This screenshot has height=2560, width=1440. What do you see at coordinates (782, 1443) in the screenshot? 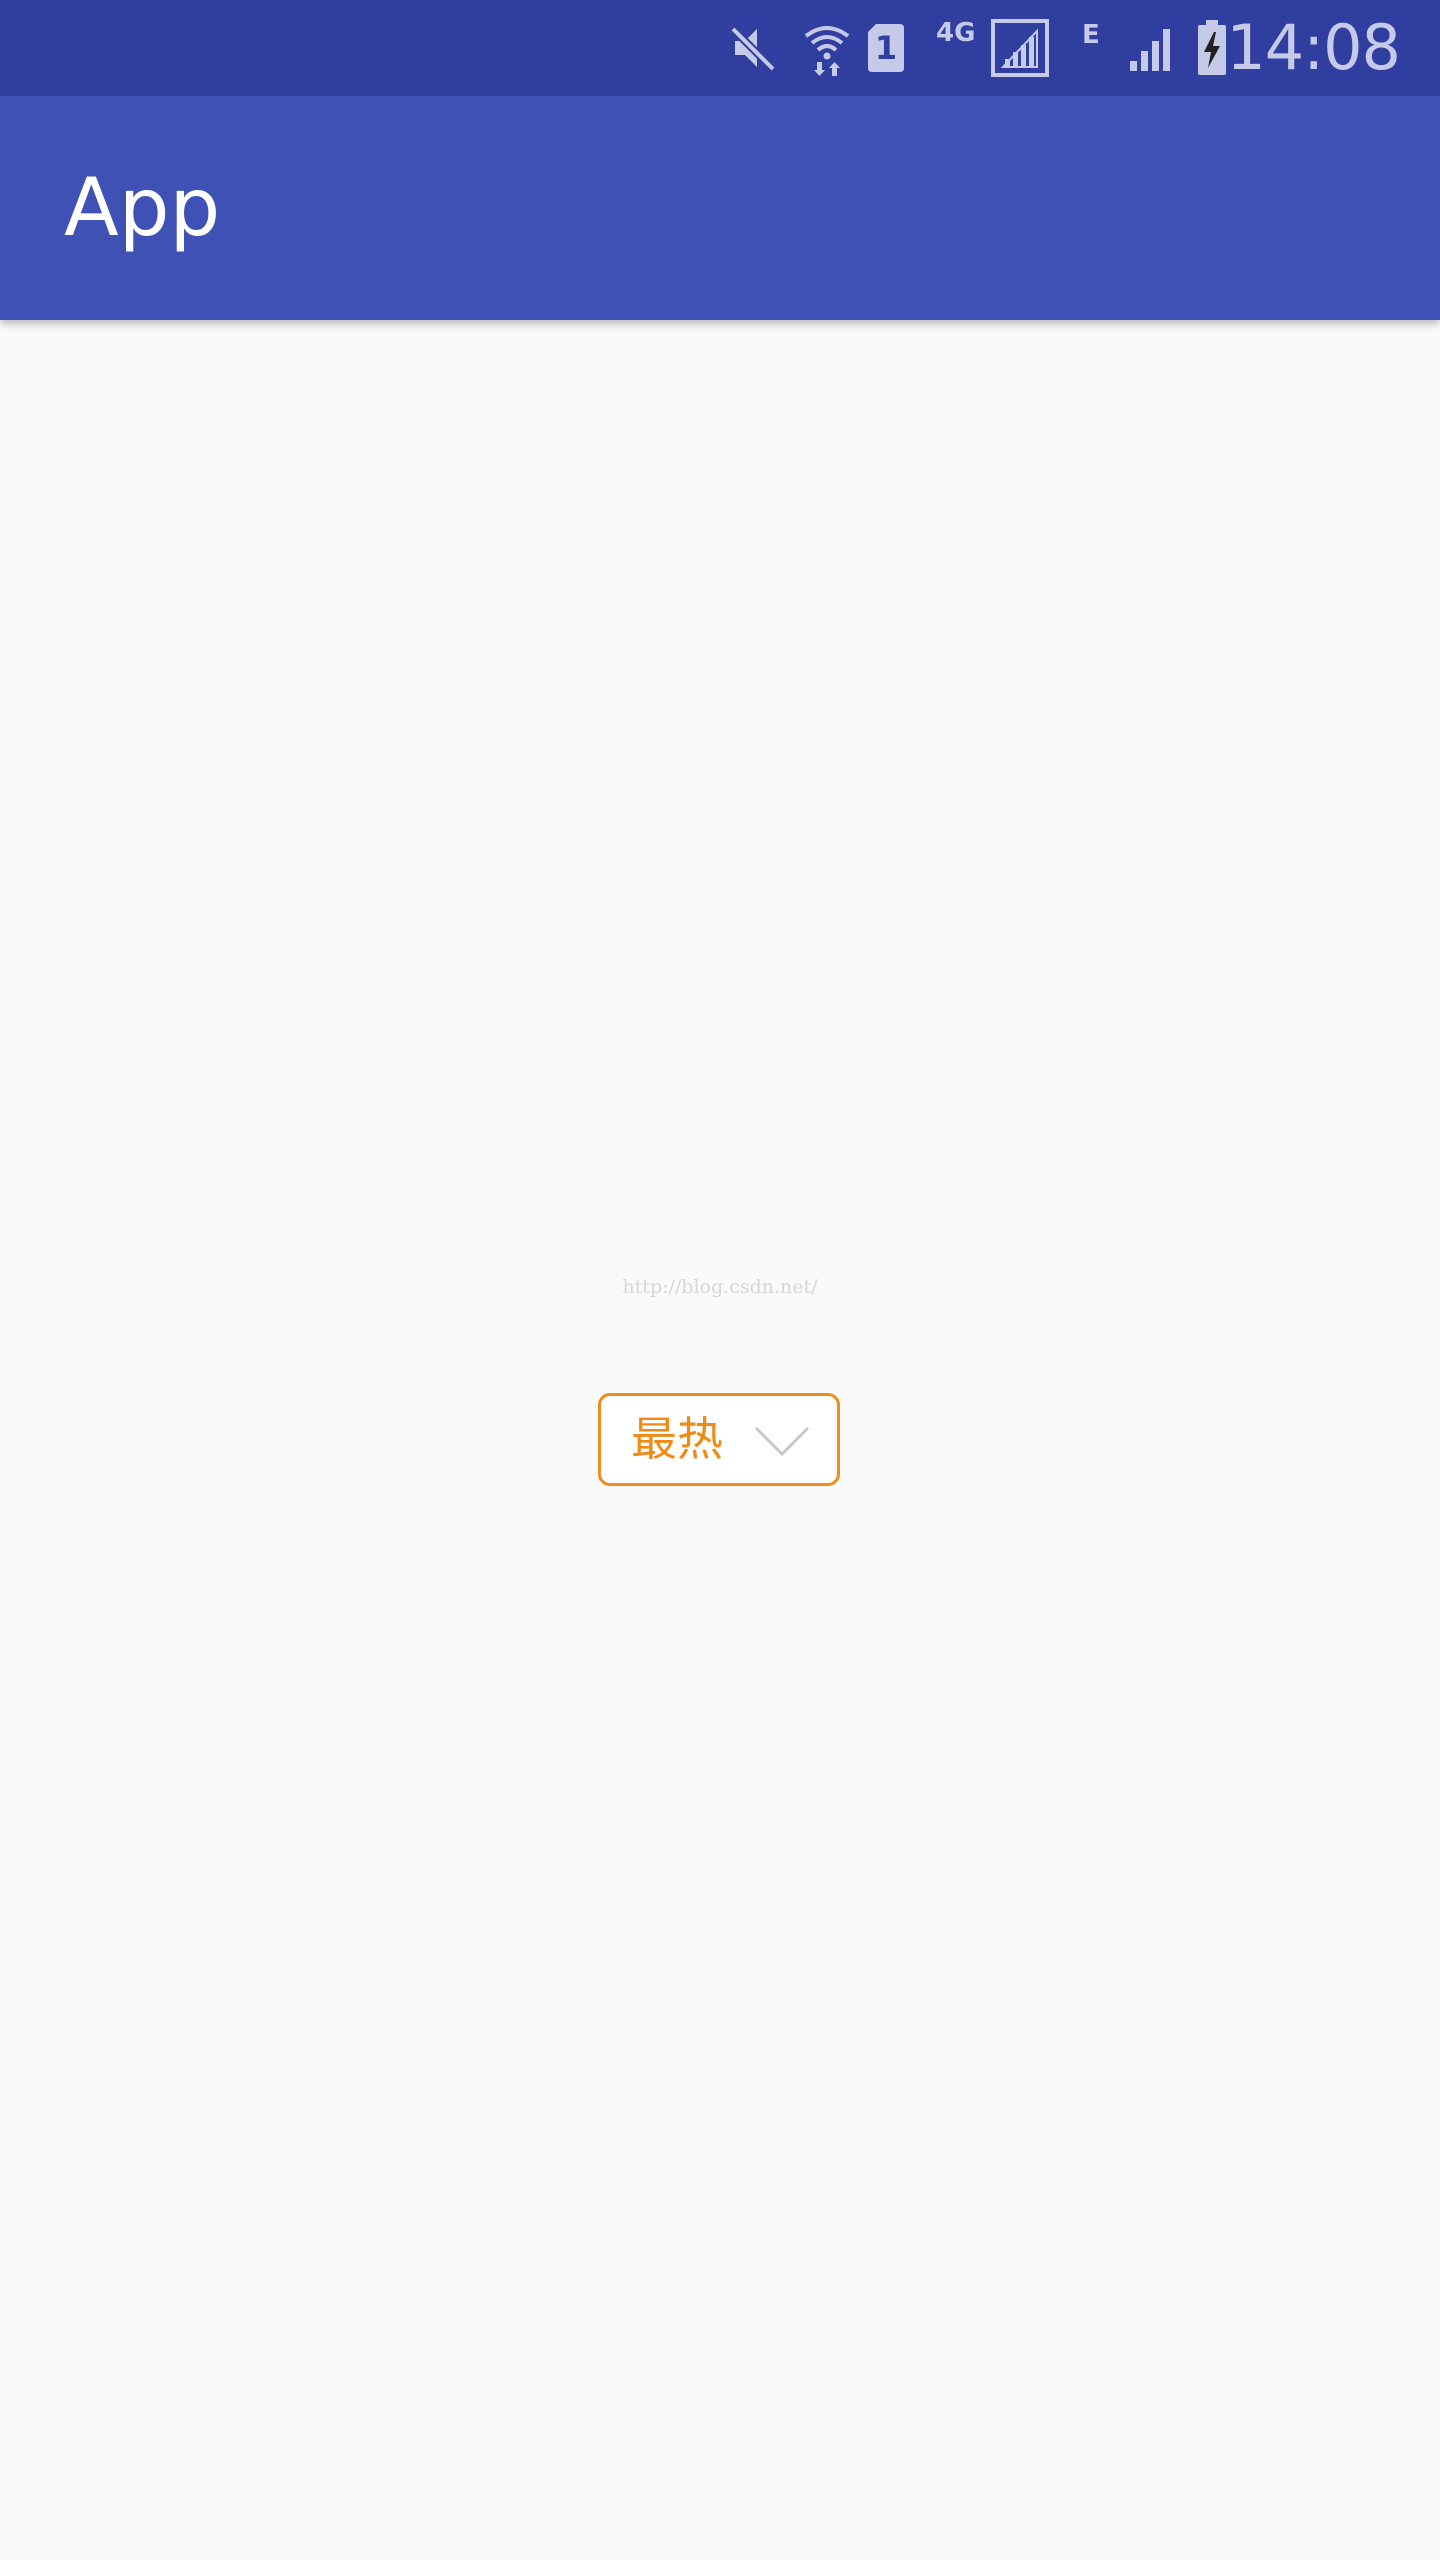
I see `chevron-down-icon` at bounding box center [782, 1443].